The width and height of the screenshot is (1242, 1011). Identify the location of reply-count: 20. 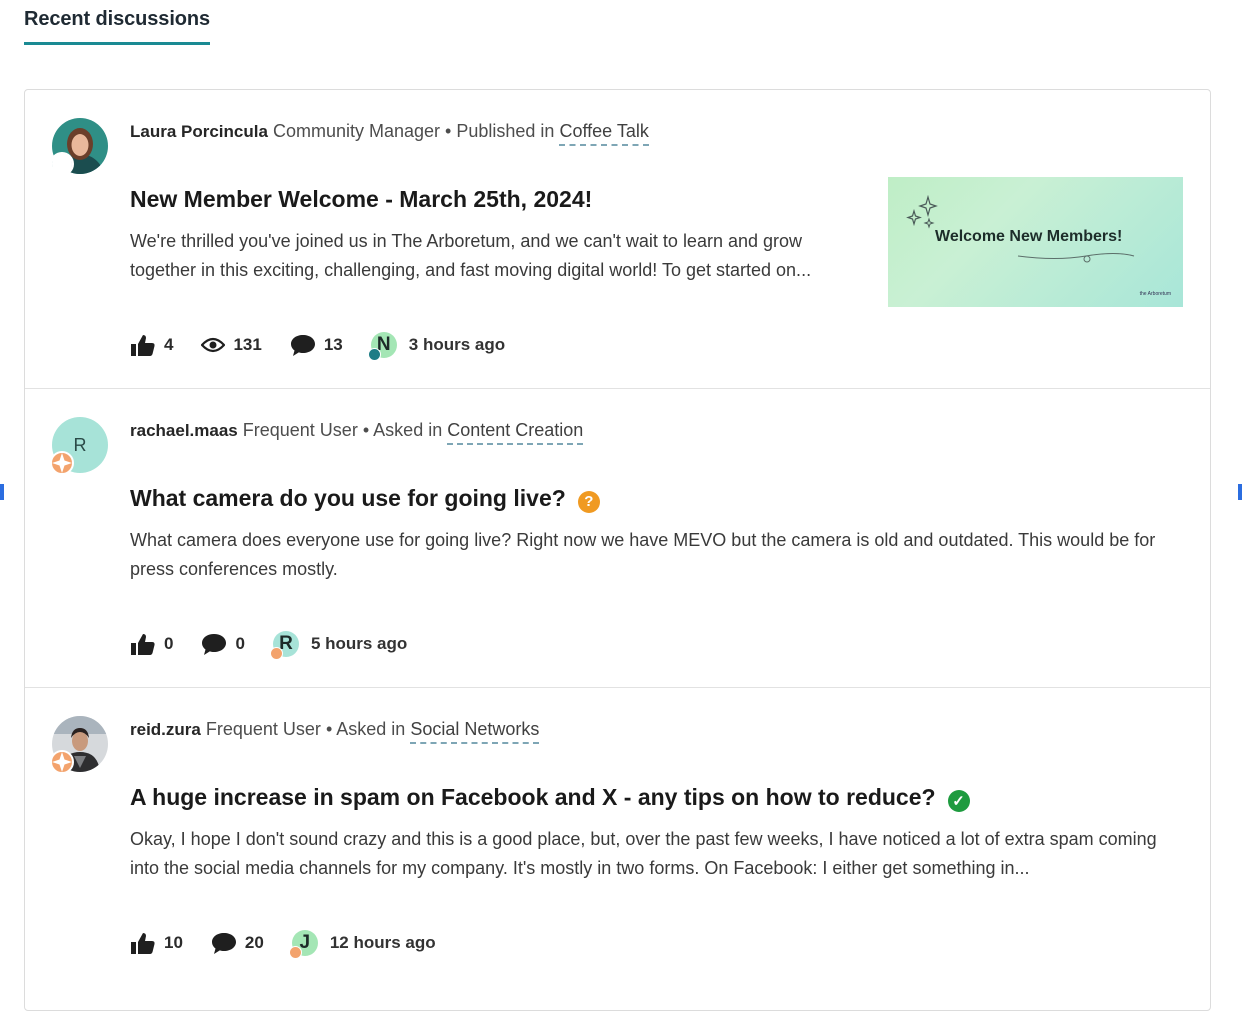
(254, 942).